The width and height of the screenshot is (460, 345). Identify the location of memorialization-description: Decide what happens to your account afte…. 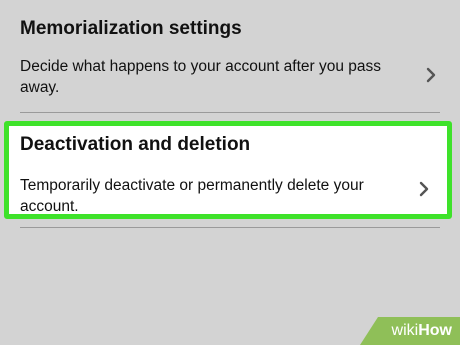
(201, 77).